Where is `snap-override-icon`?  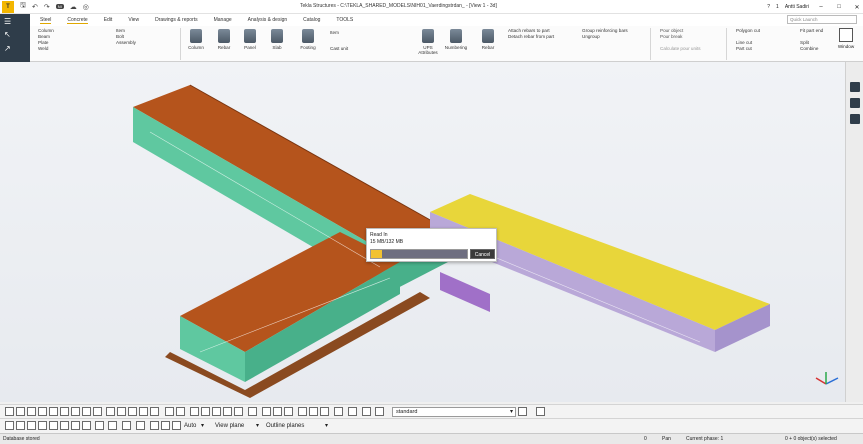 snap-override-icon is located at coordinates (140, 425).